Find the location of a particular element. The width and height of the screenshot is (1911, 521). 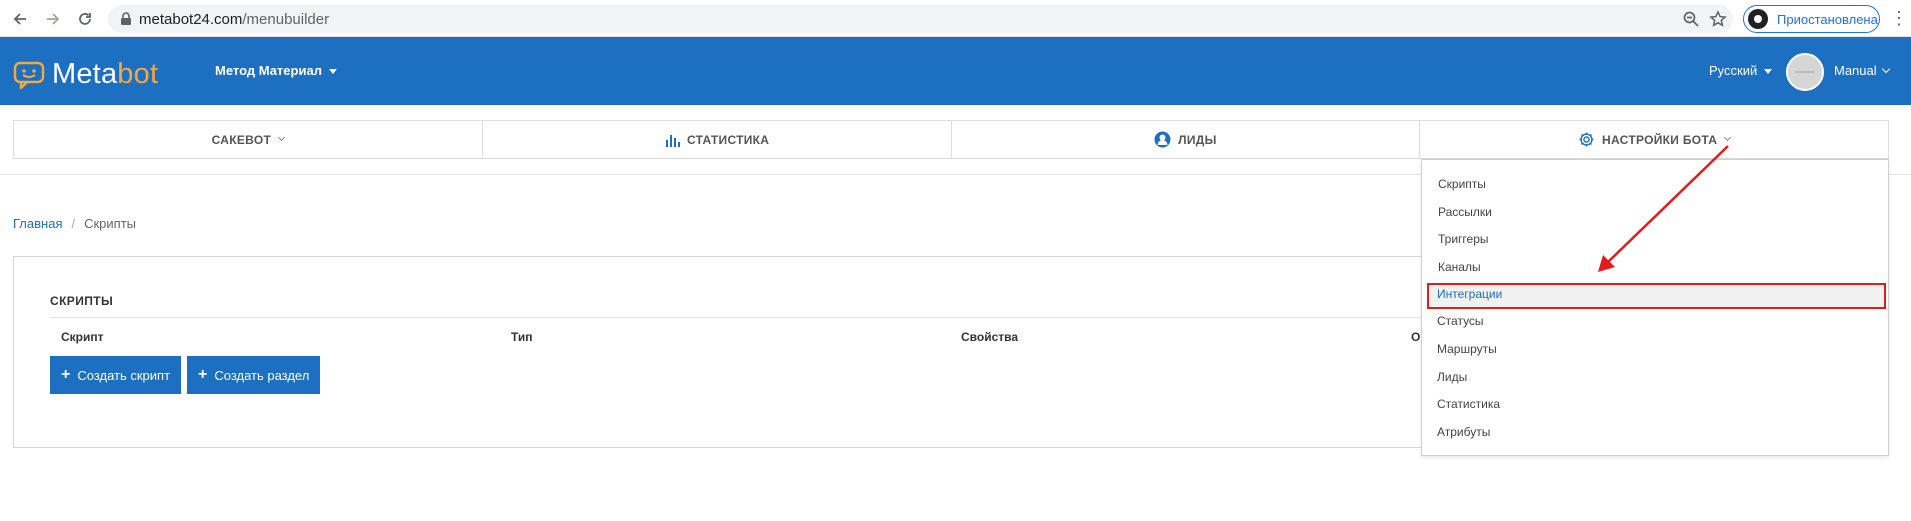

breadcrumb: Главная / Скрипты is located at coordinates (74, 223).